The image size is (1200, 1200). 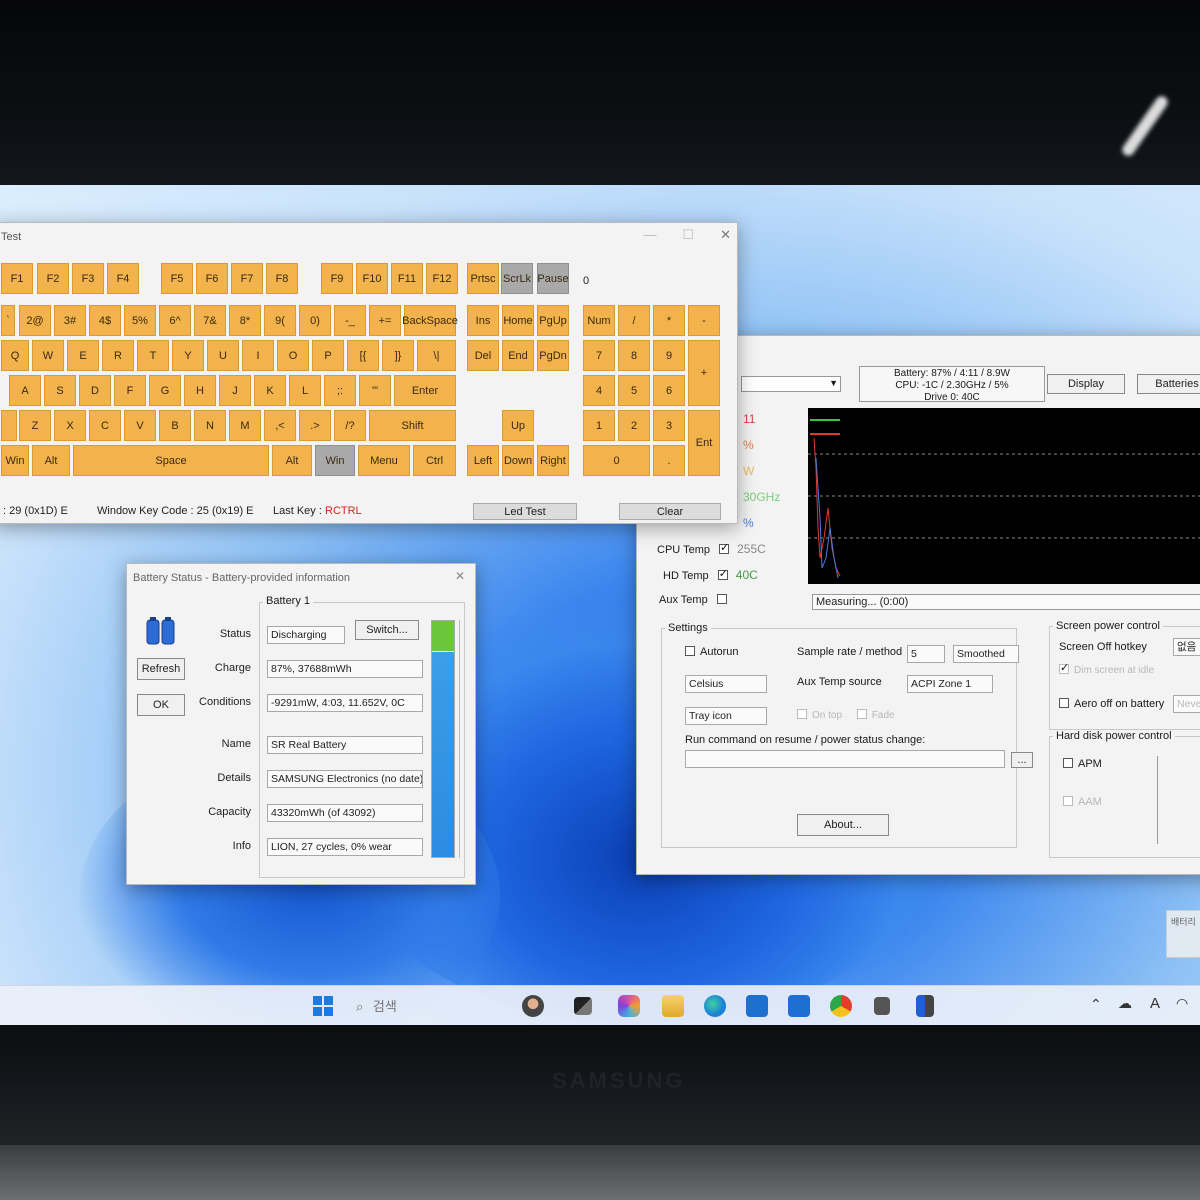 I want to click on key-2: 2, so click(x=634, y=425).